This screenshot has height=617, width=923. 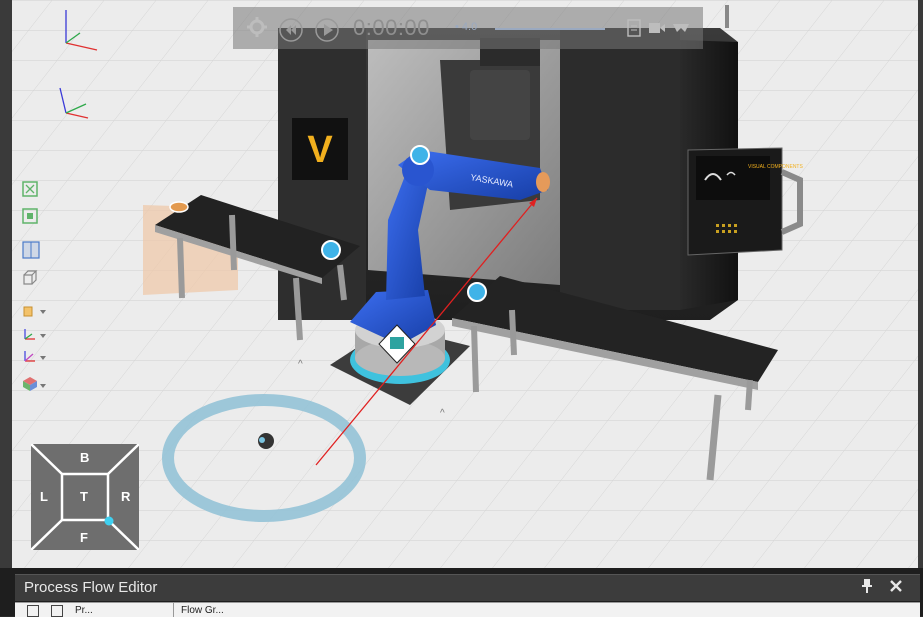 What do you see at coordinates (266, 441) in the screenshot?
I see `mobile-robot-icon` at bounding box center [266, 441].